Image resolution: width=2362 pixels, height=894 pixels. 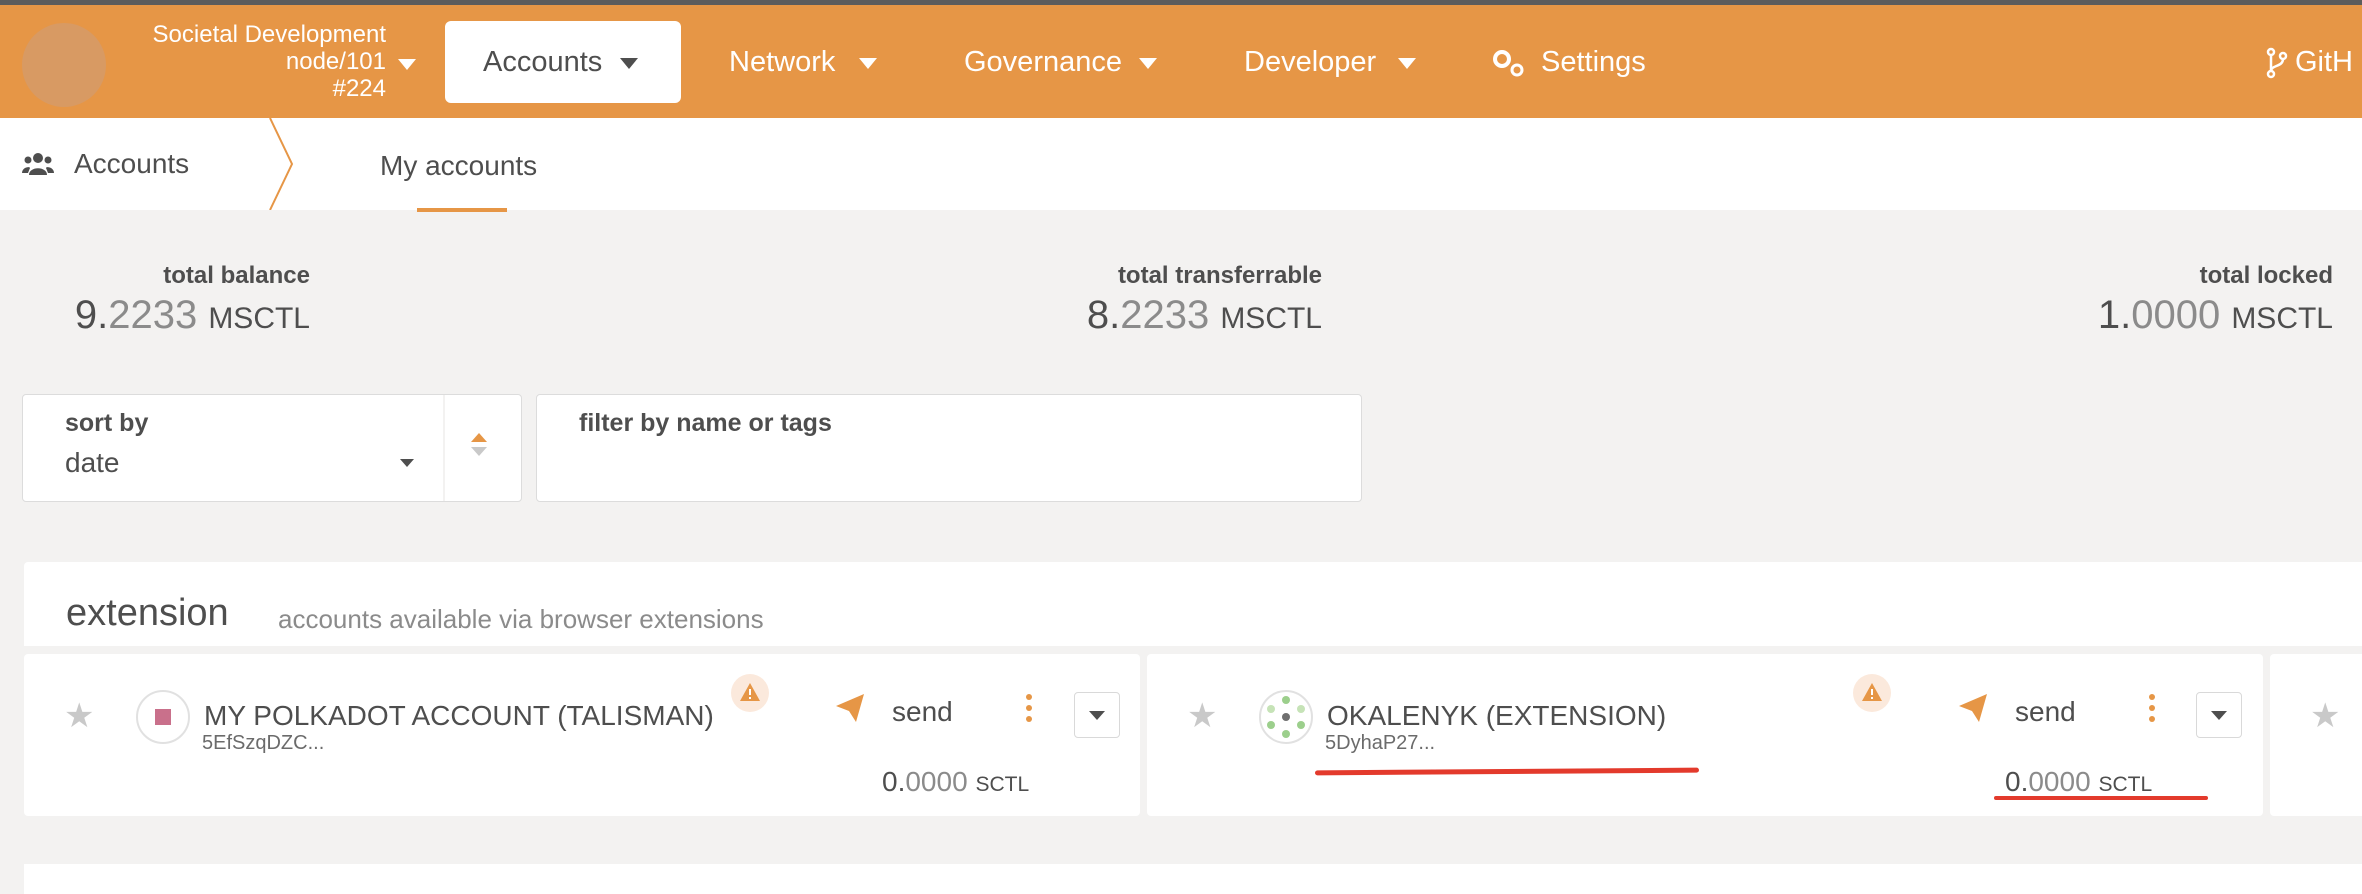 I want to click on total-locked-dec: 0000, so click(x=2176, y=315).